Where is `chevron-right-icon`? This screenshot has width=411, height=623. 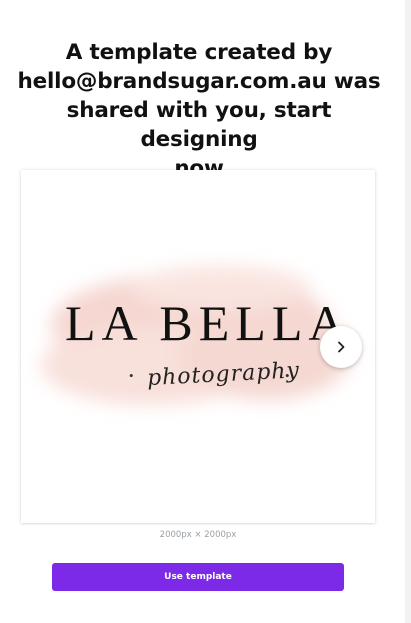
chevron-right-icon is located at coordinates (341, 347).